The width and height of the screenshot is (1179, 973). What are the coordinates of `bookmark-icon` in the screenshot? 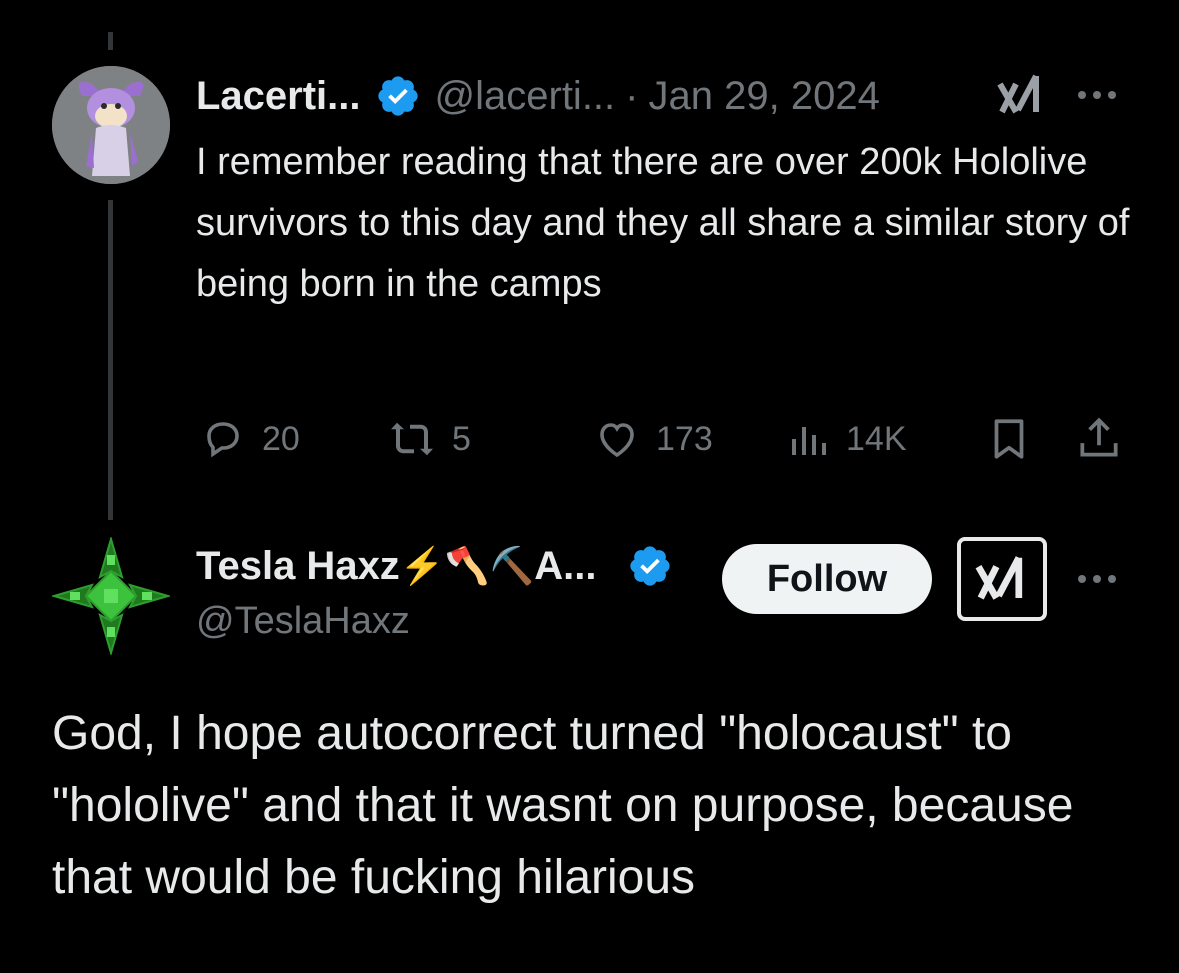 It's located at (1009, 439).